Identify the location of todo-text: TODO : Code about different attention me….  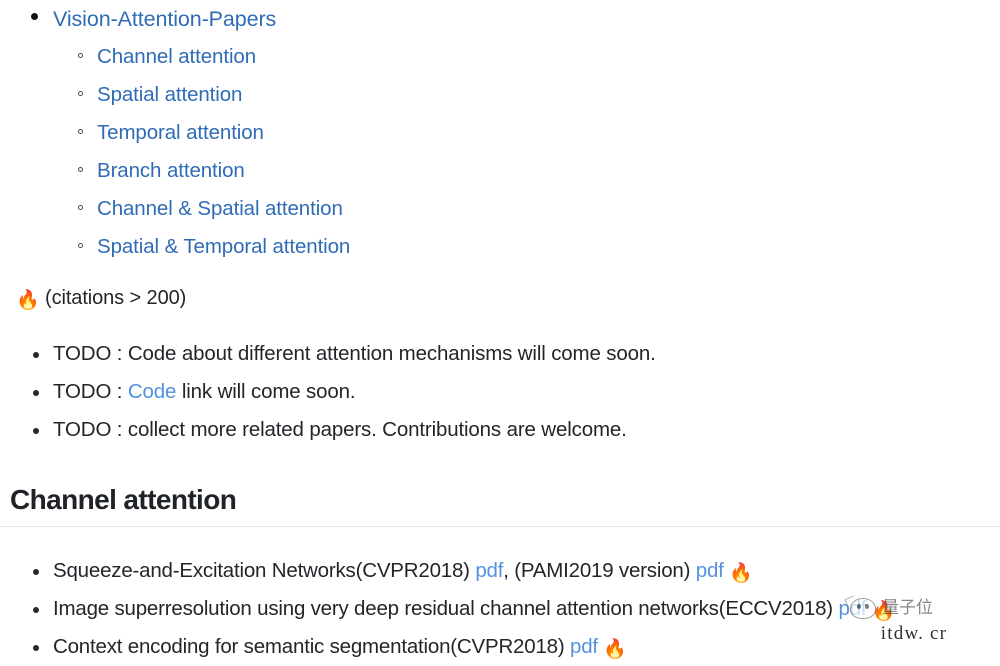
(354, 353).